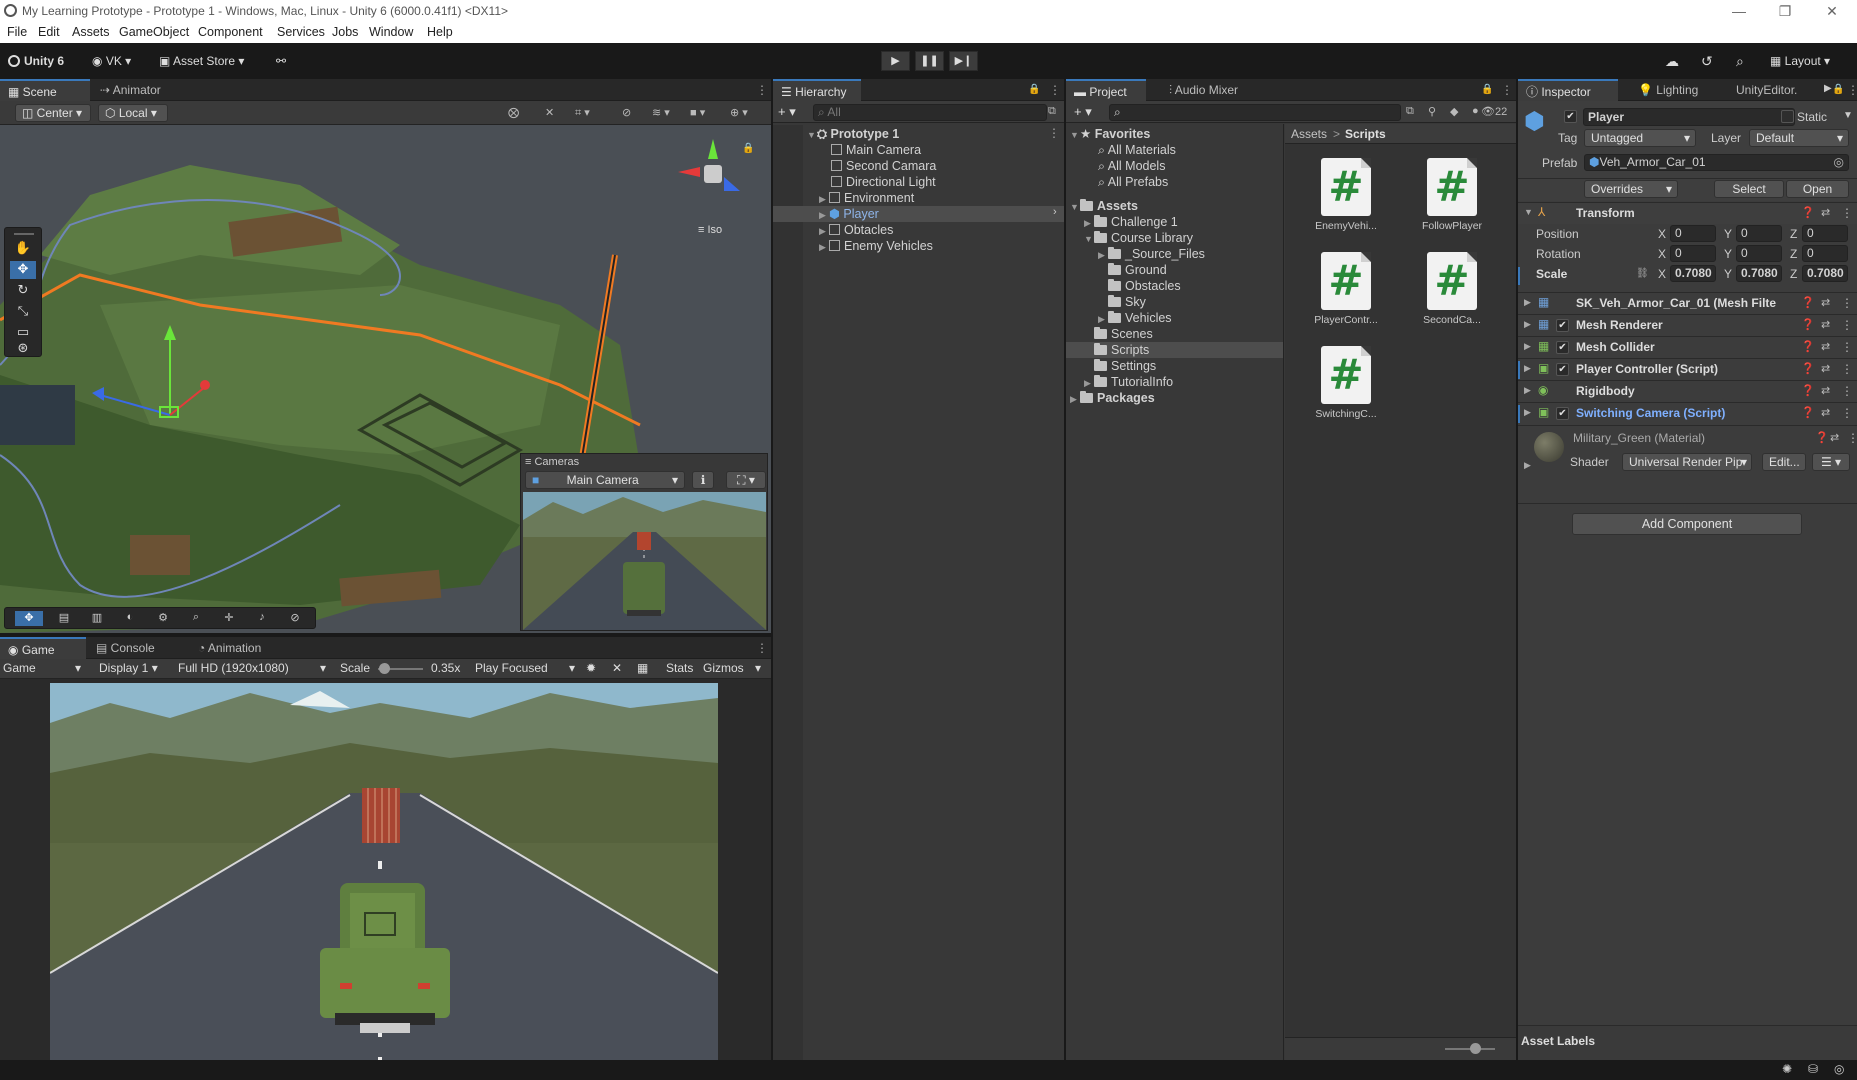 This screenshot has width=1857, height=1080. What do you see at coordinates (1104, 206) in the screenshot?
I see `assets-root: ▼ Assets` at bounding box center [1104, 206].